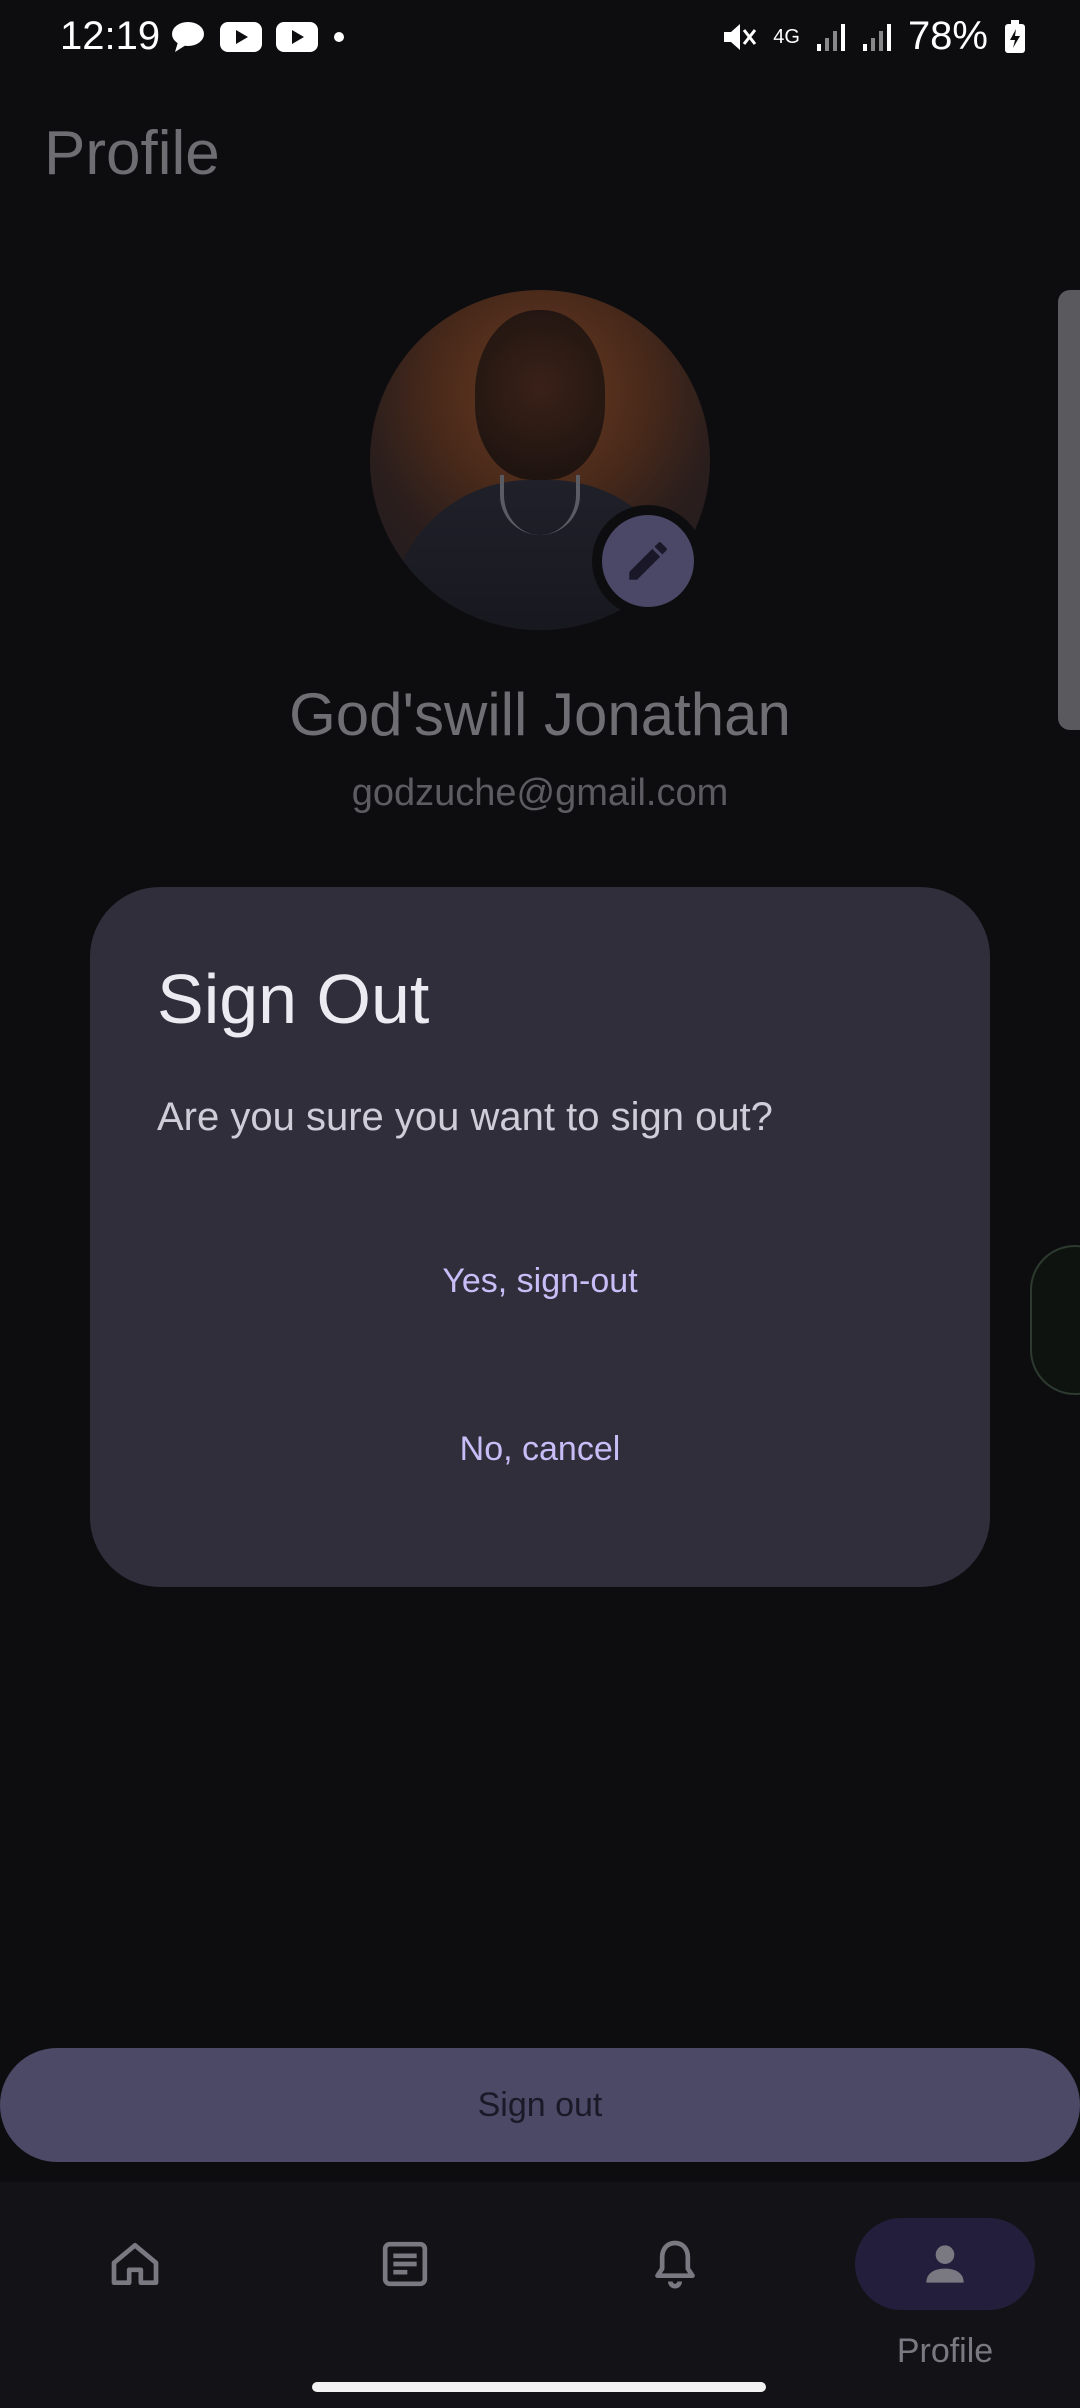 The image size is (1080, 2408). What do you see at coordinates (540, 714) in the screenshot?
I see `user-name: God'swill Jonathan` at bounding box center [540, 714].